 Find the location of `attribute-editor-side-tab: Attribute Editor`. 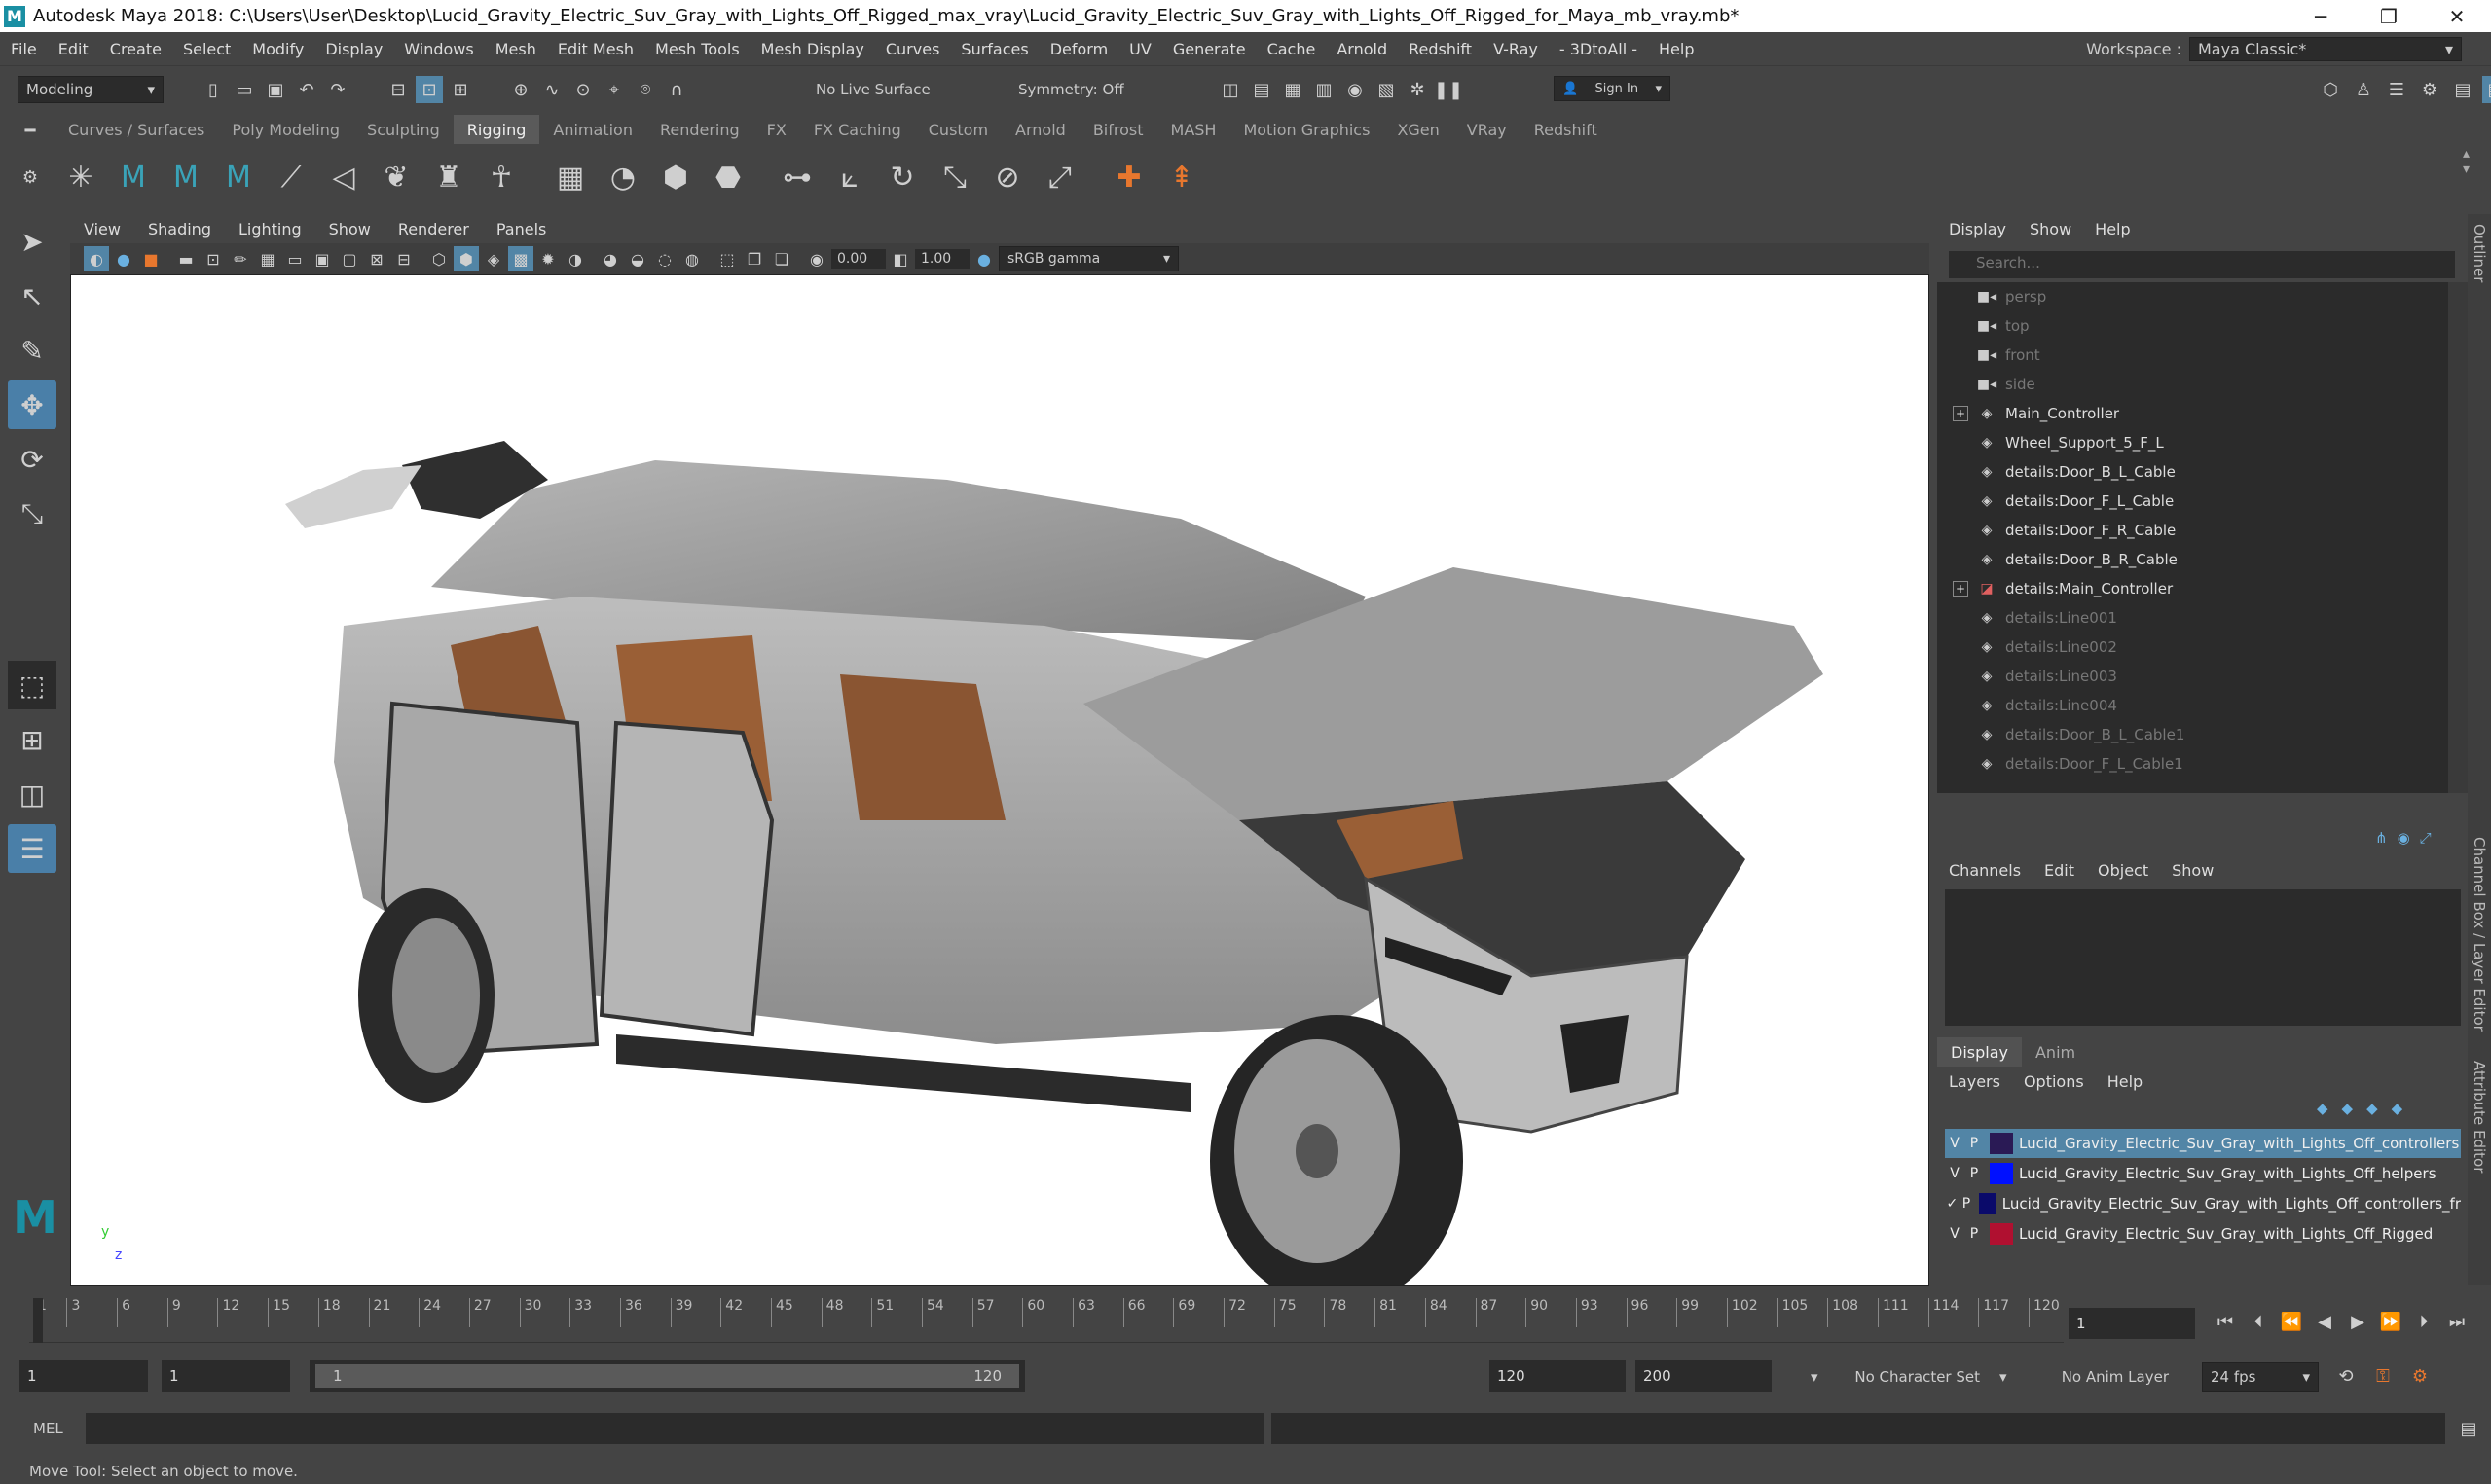

attribute-editor-side-tab: Attribute Editor is located at coordinates (2479, 1117).